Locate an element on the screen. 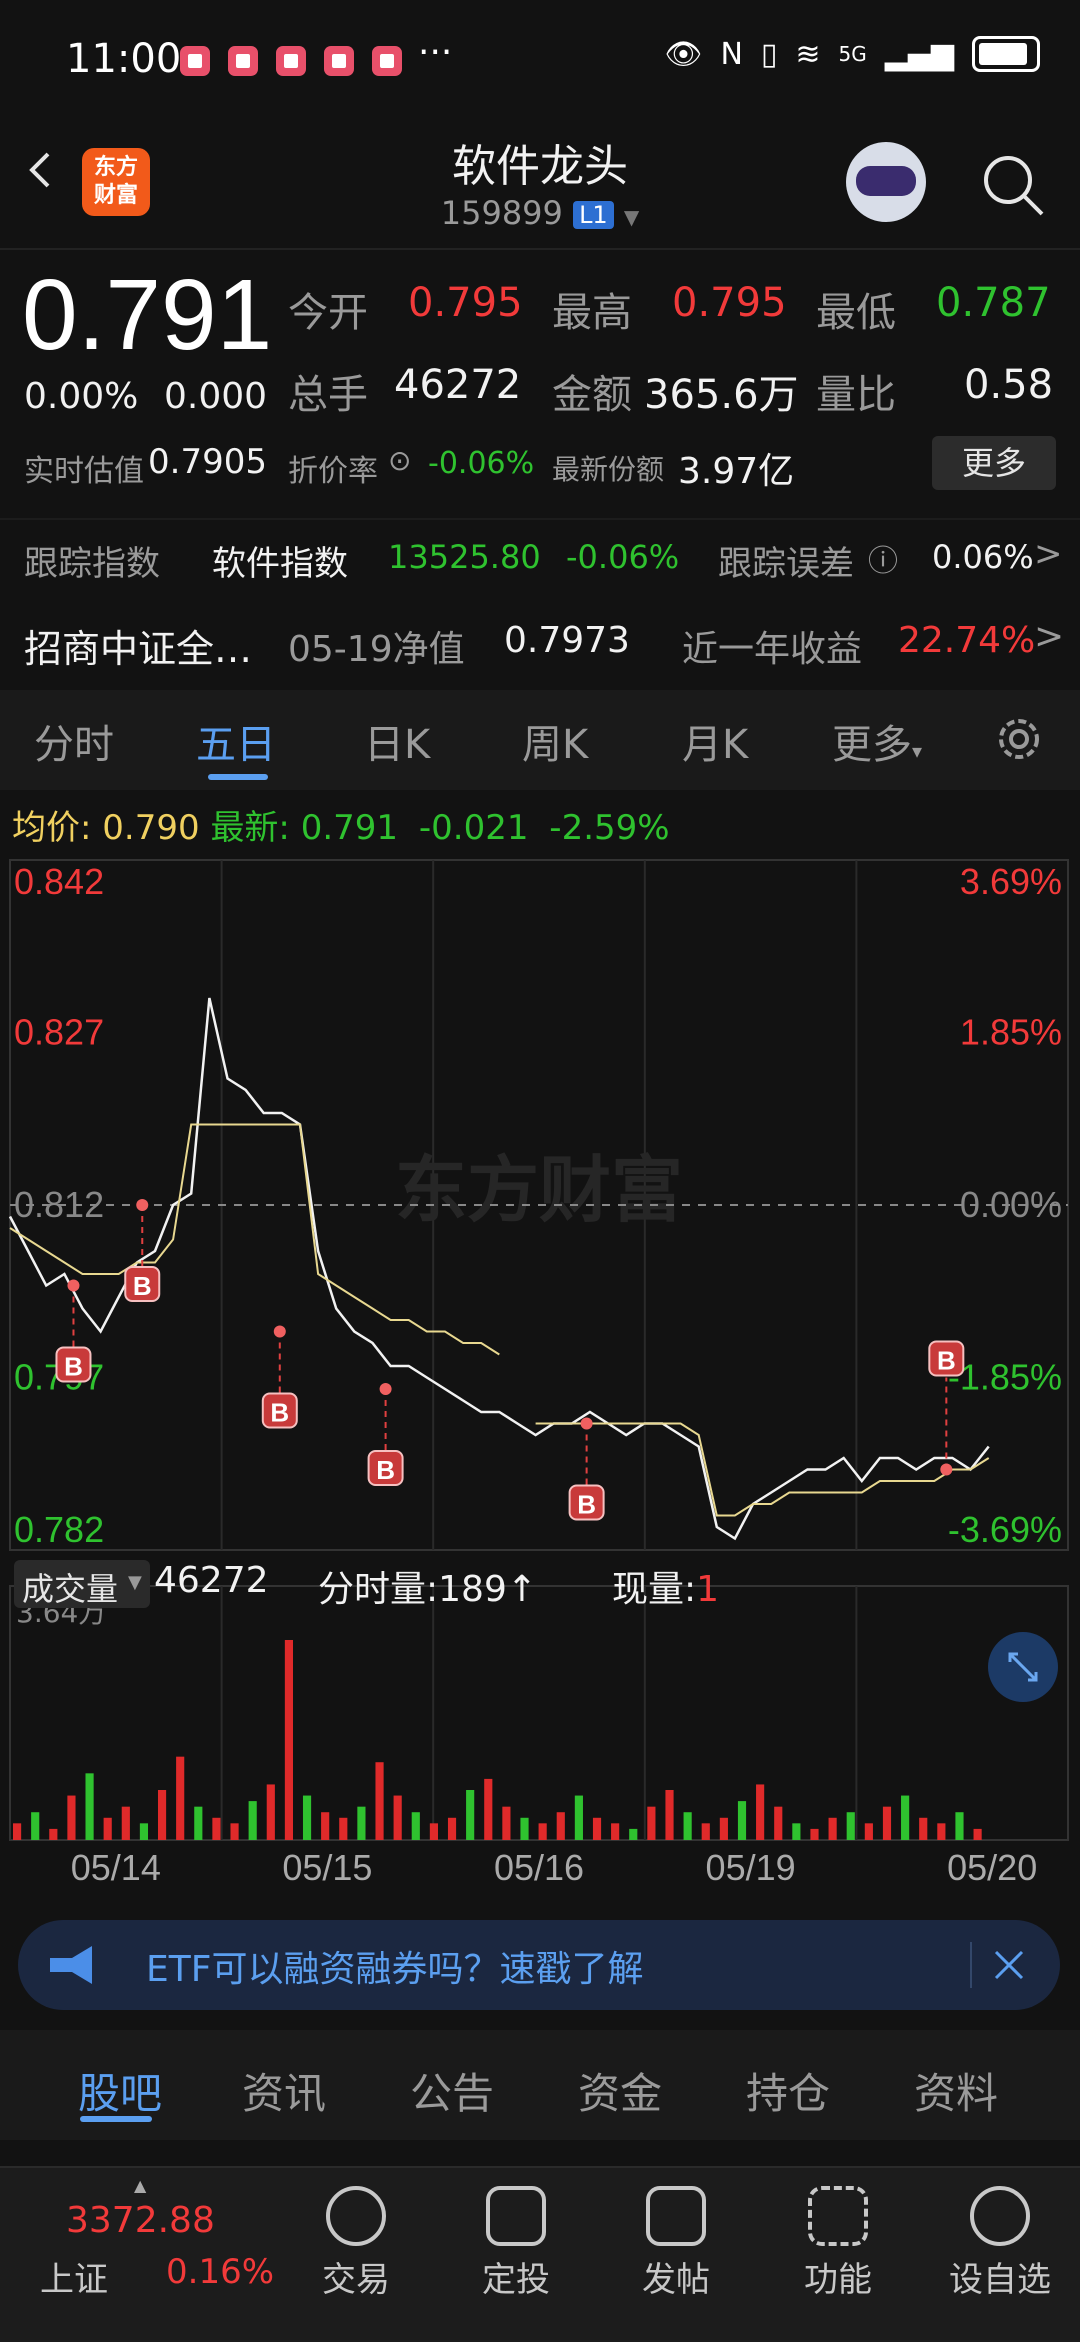  tab-announcements: 公告 is located at coordinates (452, 2090).